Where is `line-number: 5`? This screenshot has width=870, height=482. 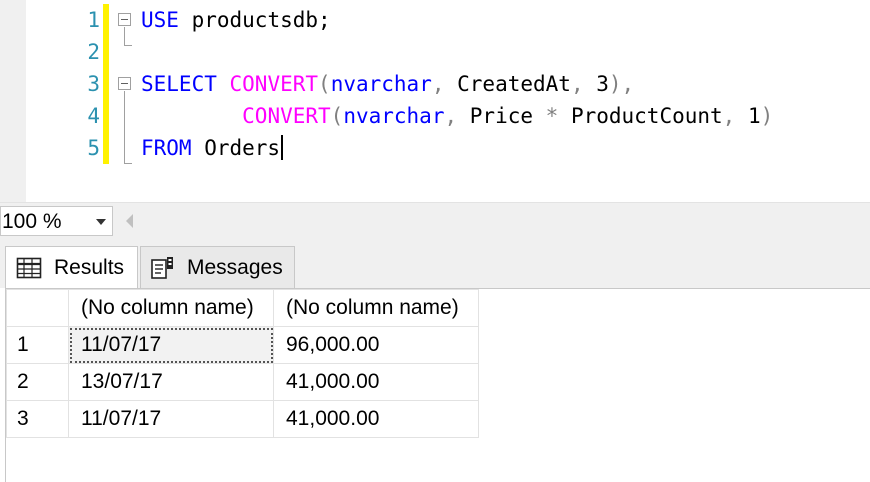 line-number: 5 is located at coordinates (93, 148).